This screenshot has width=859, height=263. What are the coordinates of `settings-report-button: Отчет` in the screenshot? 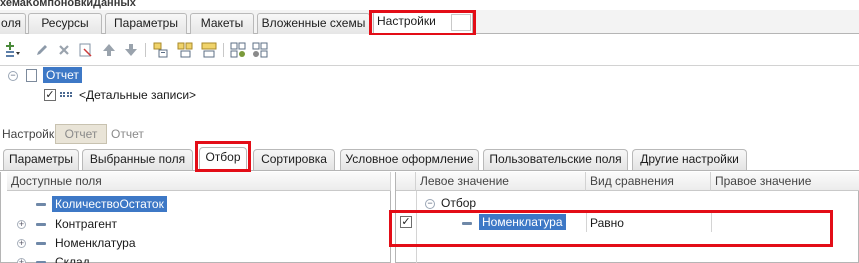 It's located at (81, 134).